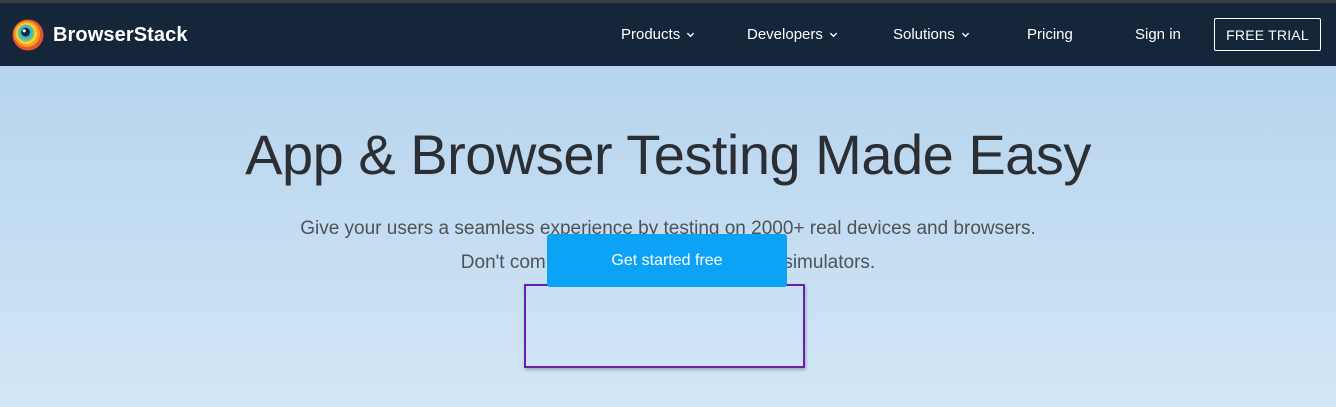 The image size is (1336, 407). What do you see at coordinates (651, 34) in the screenshot?
I see `nav-products-label: Products` at bounding box center [651, 34].